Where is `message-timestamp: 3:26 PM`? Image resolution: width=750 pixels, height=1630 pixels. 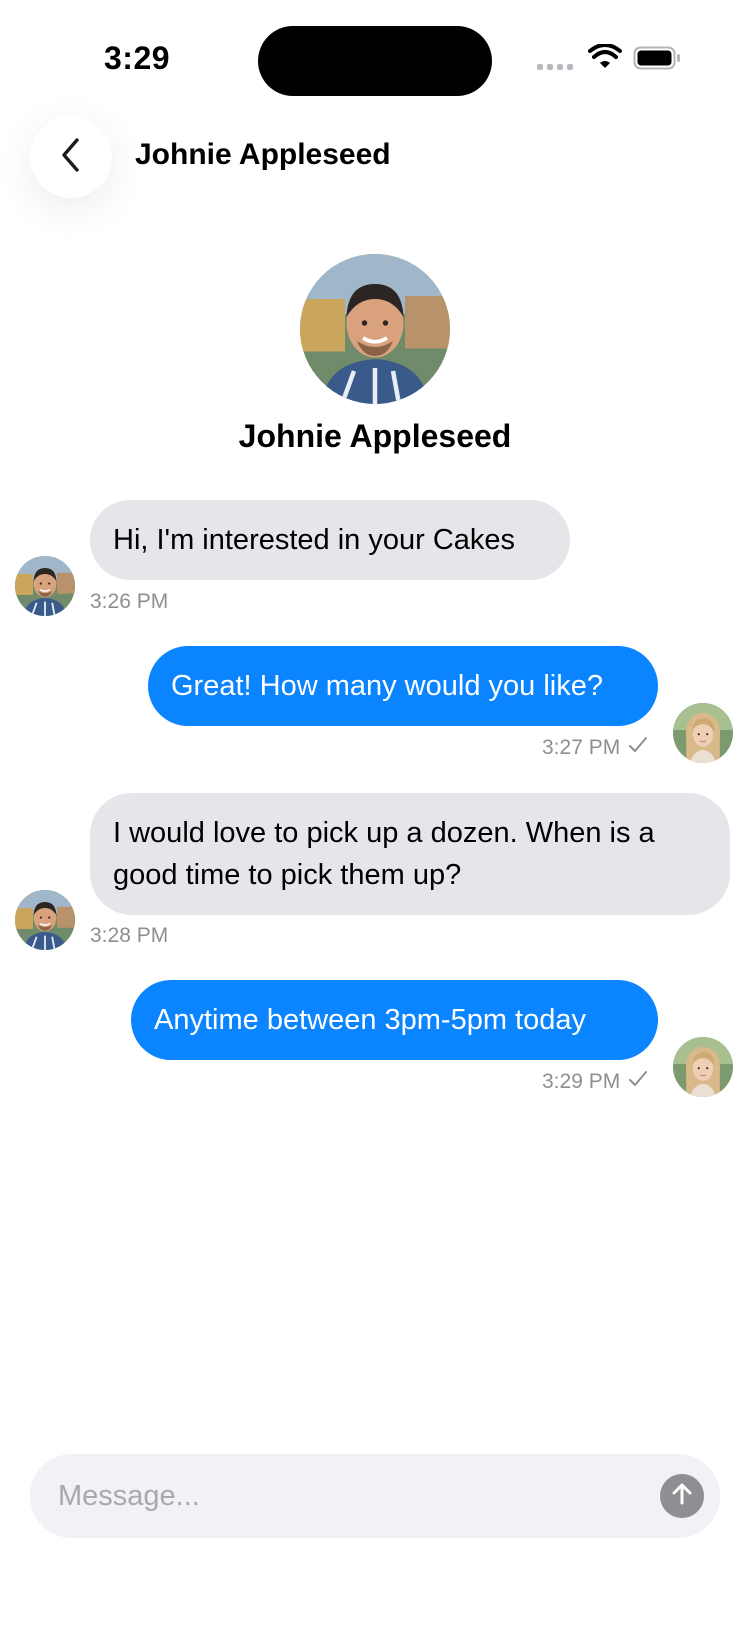 message-timestamp: 3:26 PM is located at coordinates (129, 601).